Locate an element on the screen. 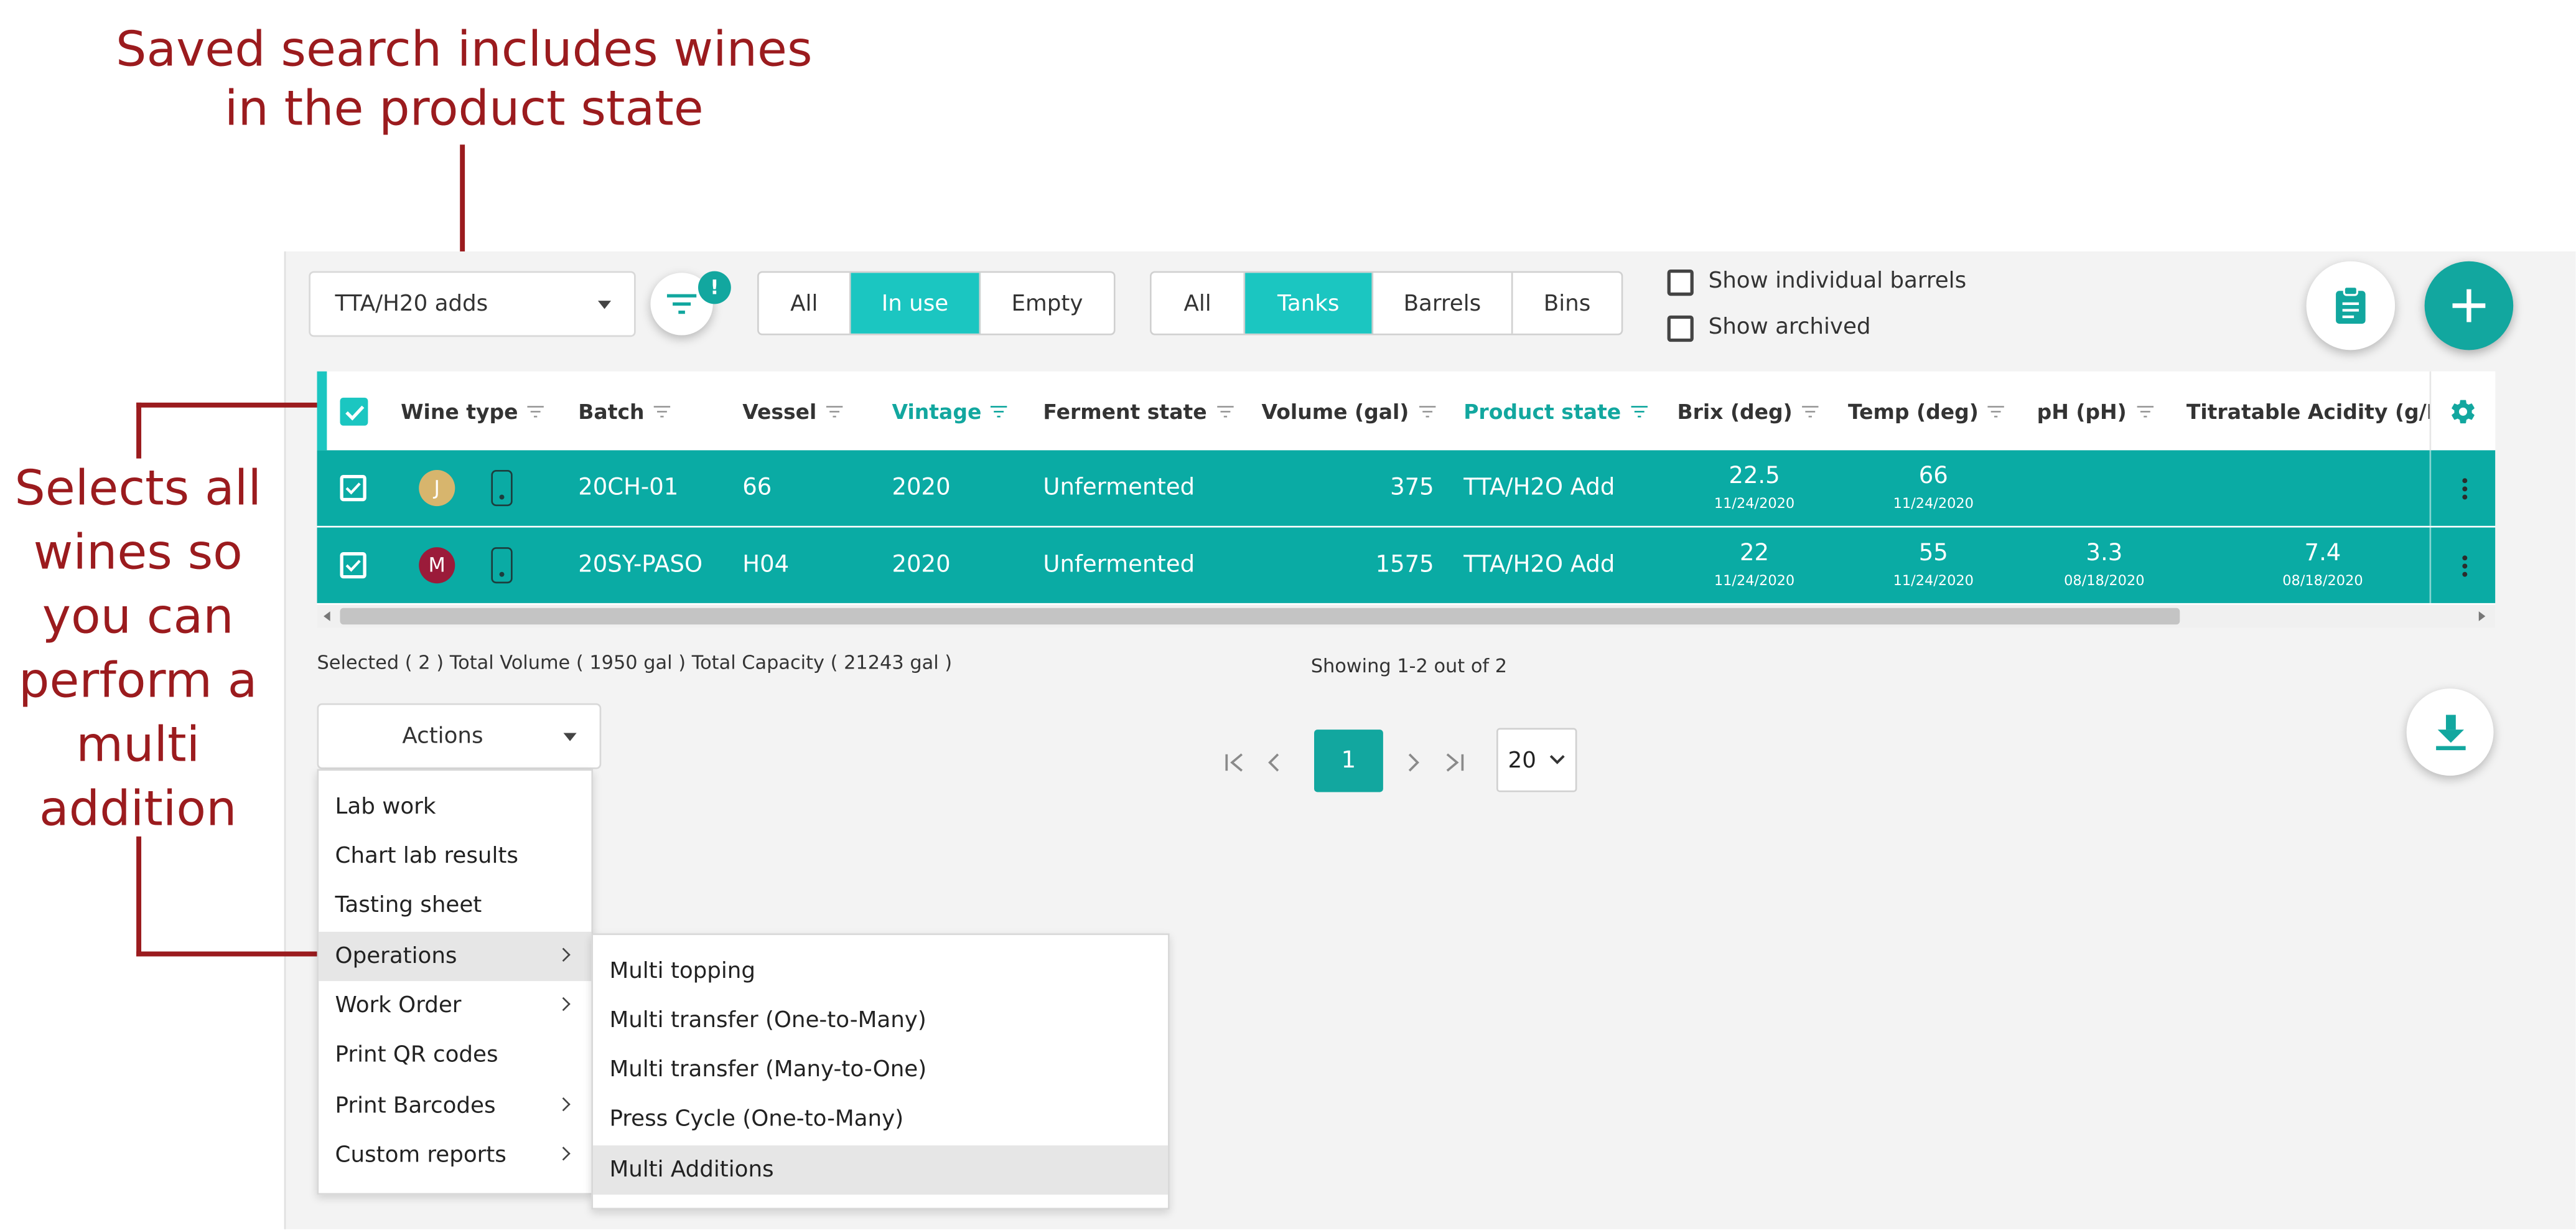 Image resolution: width=2576 pixels, height=1230 pixels. clipboard-button is located at coordinates (2351, 305).